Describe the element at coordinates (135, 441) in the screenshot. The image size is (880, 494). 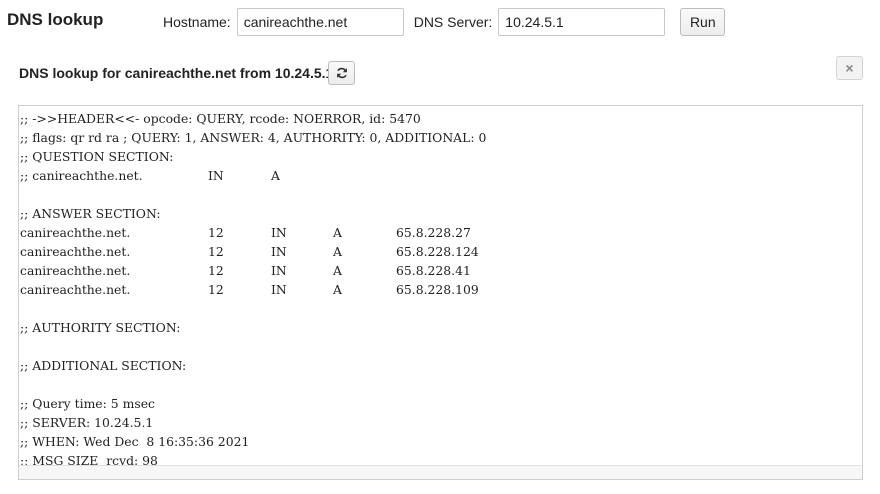
I see `output-line: ;; WHEN: Wed Dec 8 16:35:36 2021` at that location.